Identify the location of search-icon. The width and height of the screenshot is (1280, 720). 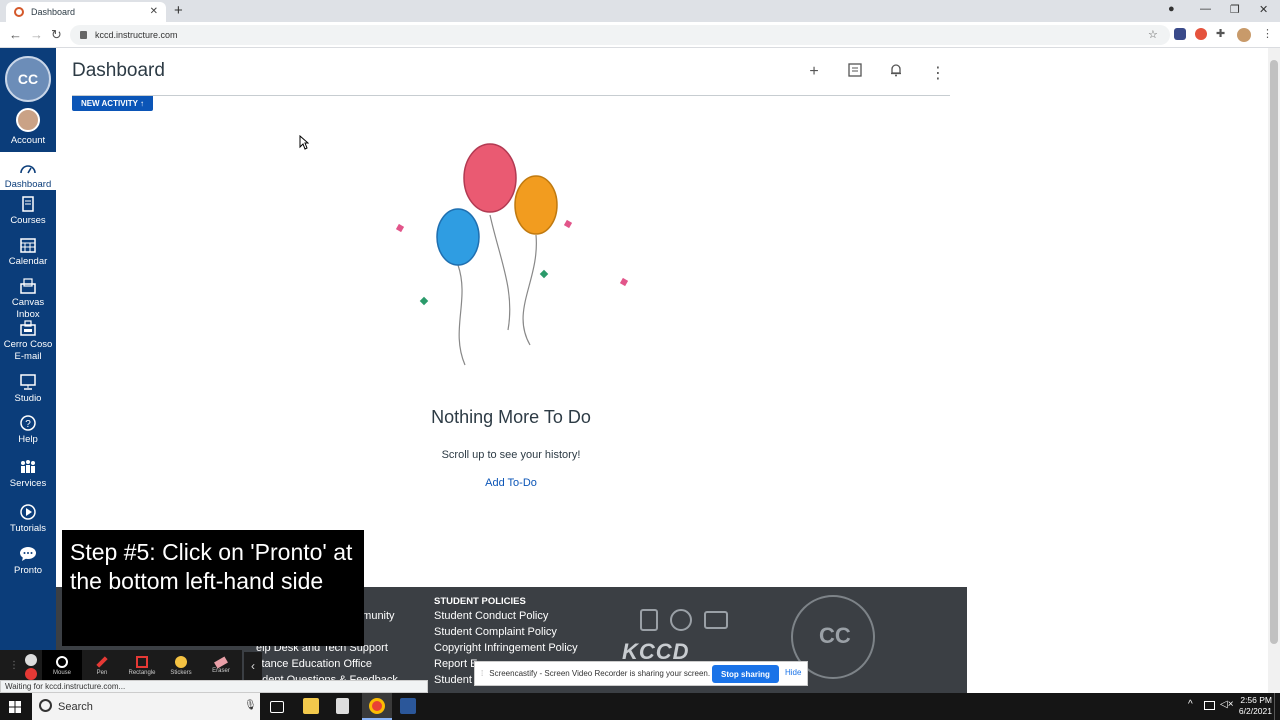
(45, 705).